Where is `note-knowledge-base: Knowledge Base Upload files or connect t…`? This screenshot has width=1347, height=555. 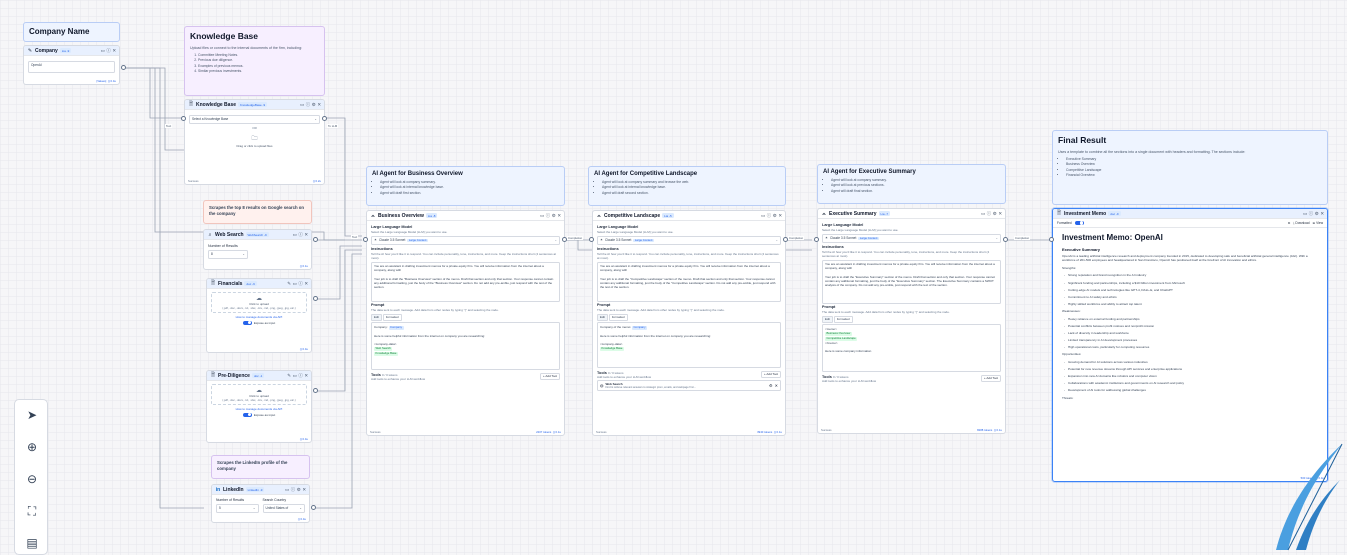
note-knowledge-base: Knowledge Base Upload files or connect t… is located at coordinates (254, 61).